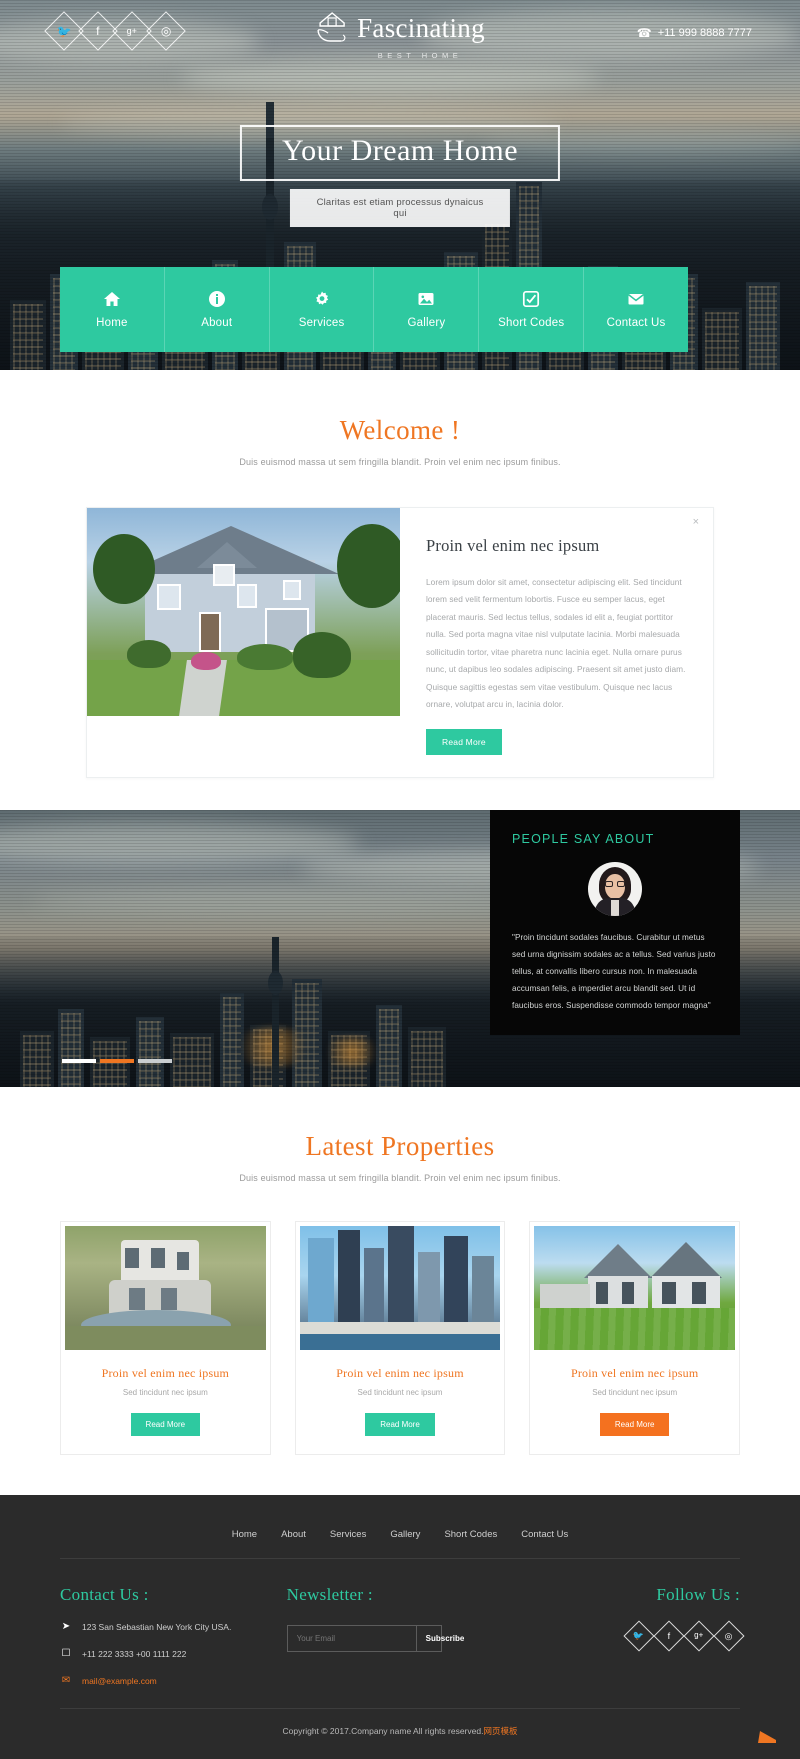 This screenshot has width=800, height=1759. I want to click on newsletter-form: Subscribe, so click(375, 1639).